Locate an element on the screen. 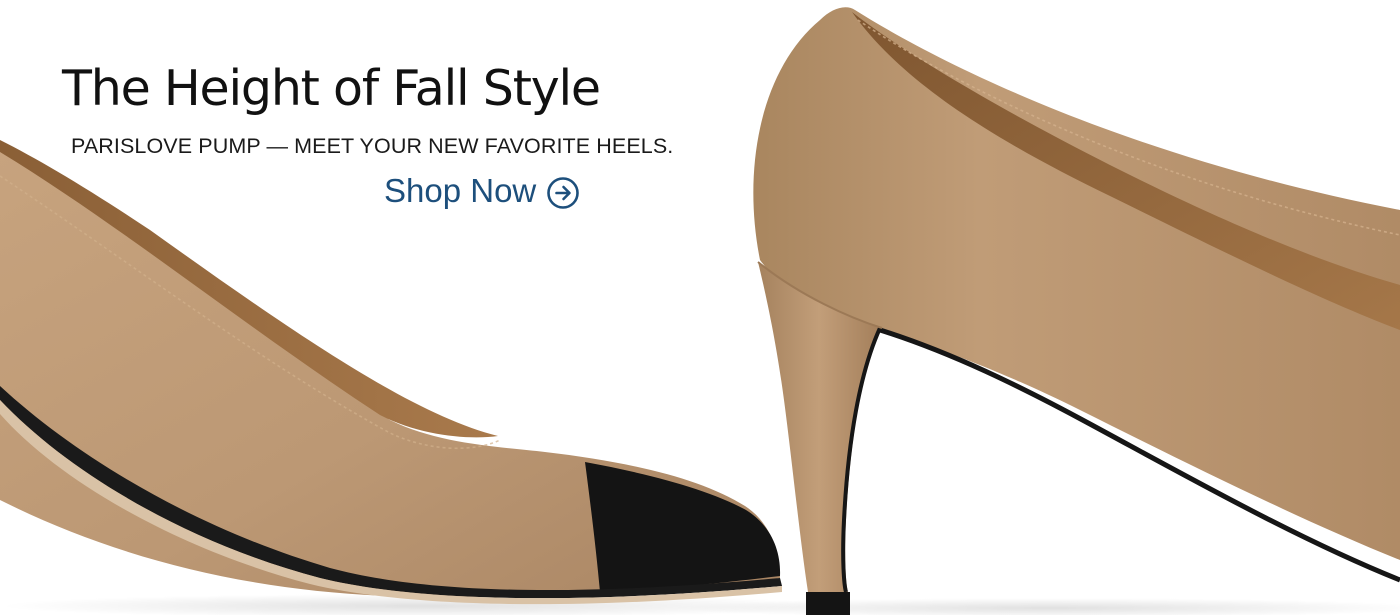  hero-headline: The Height of Fall Style is located at coordinates (331, 88).